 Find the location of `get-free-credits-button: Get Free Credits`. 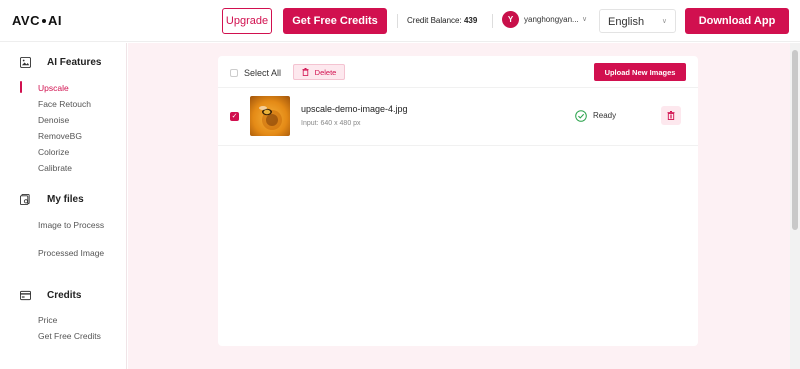

get-free-credits-button: Get Free Credits is located at coordinates (335, 21).